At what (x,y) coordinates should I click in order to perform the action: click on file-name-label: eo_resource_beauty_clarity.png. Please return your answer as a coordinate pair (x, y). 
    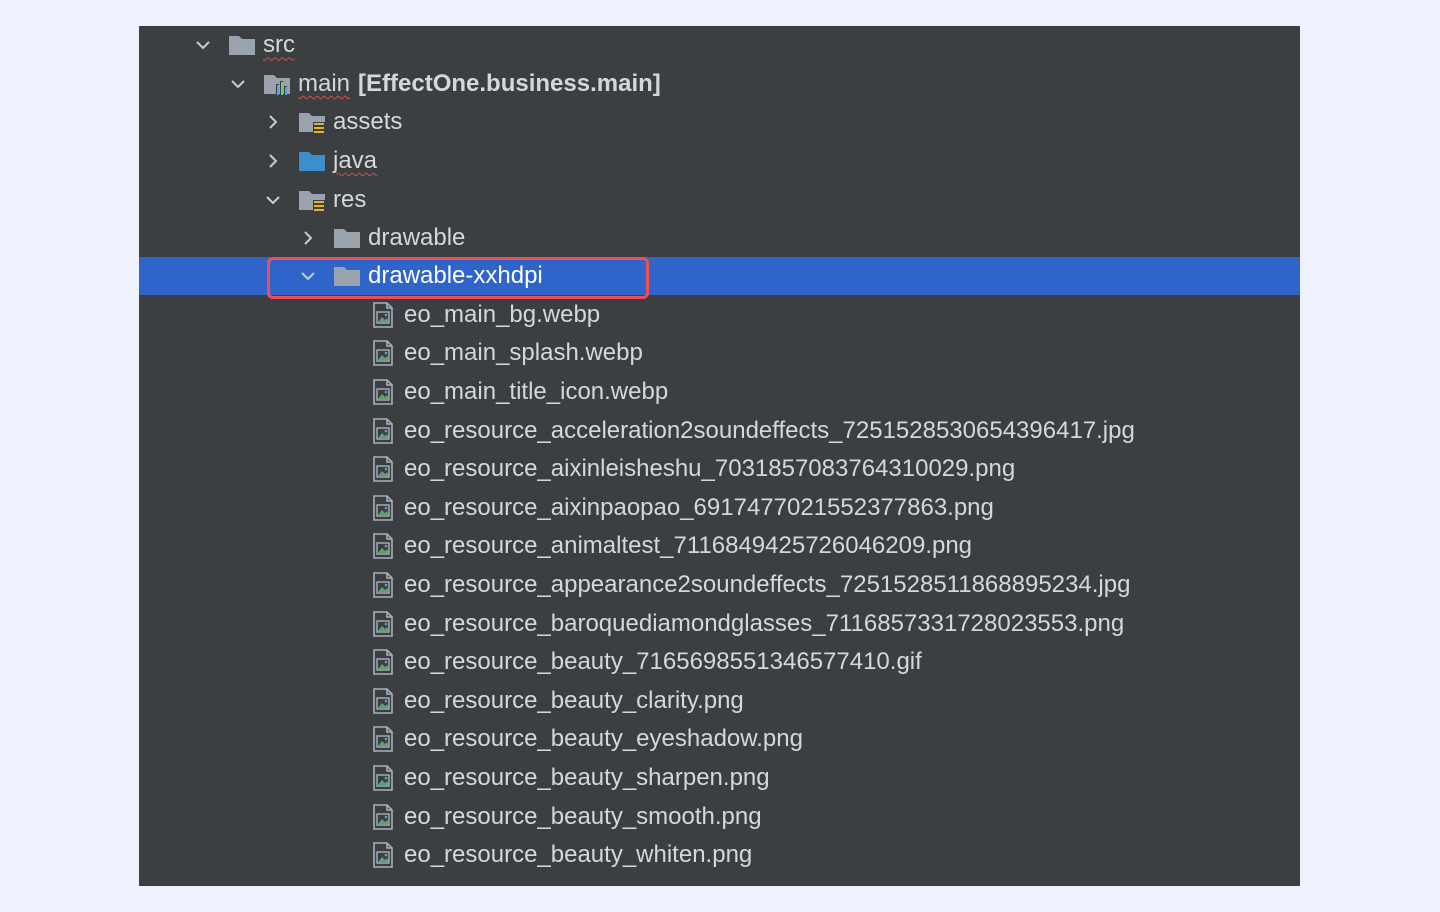
    Looking at the image, I should click on (574, 700).